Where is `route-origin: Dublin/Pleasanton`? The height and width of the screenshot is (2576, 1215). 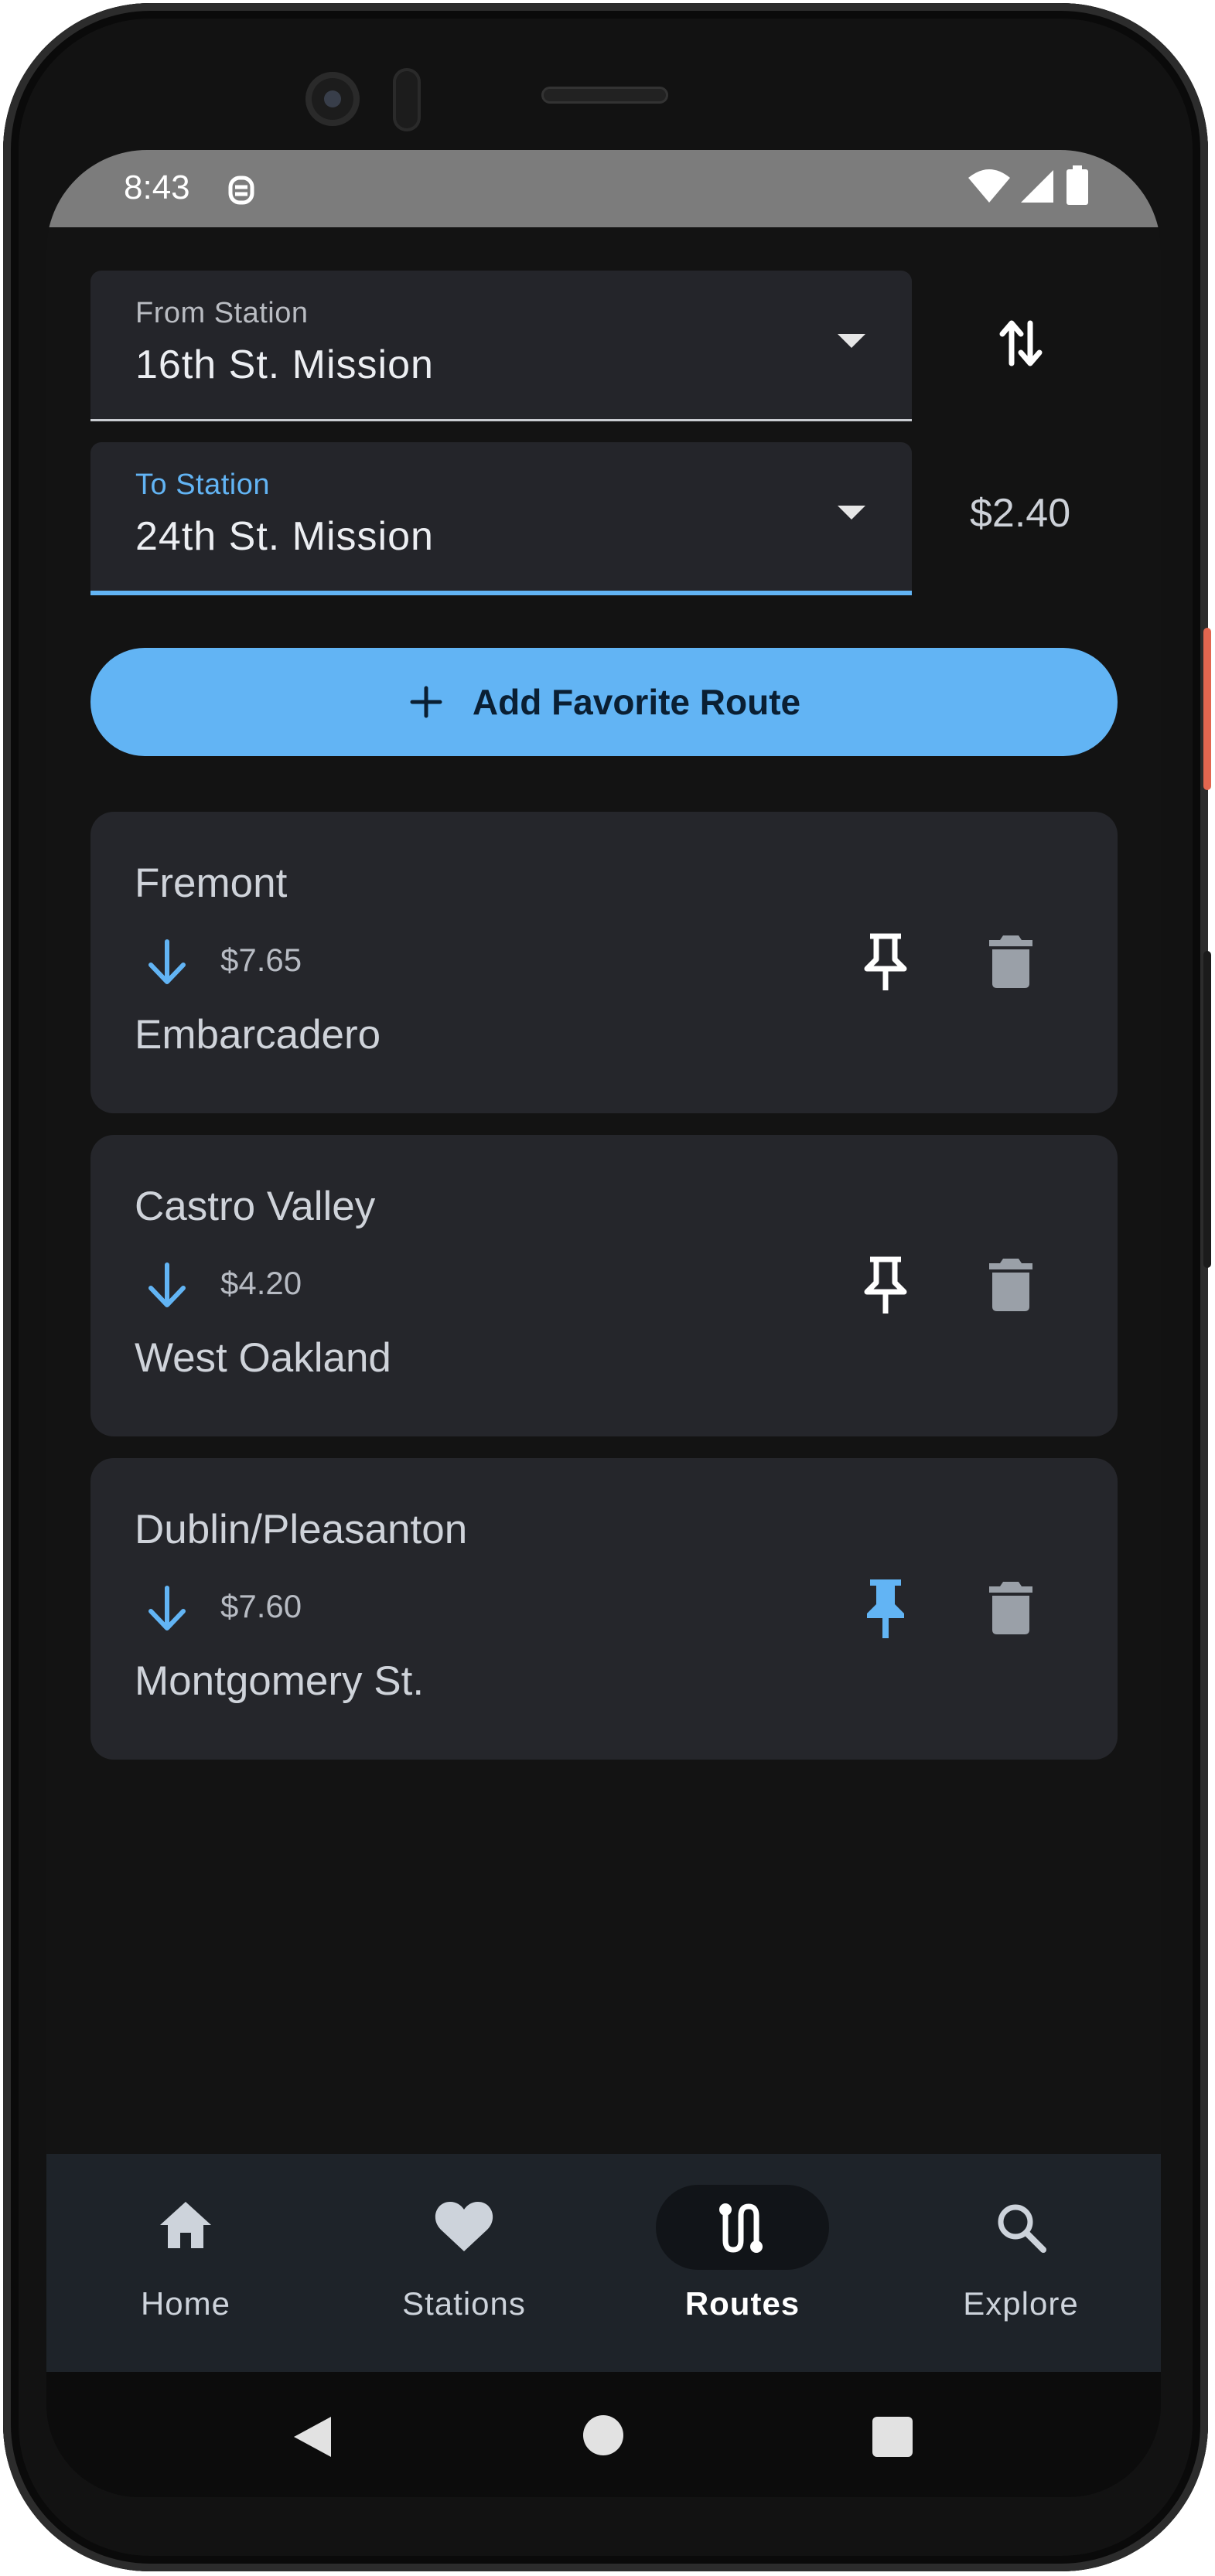
route-origin: Dublin/Pleasanton is located at coordinates (301, 1529).